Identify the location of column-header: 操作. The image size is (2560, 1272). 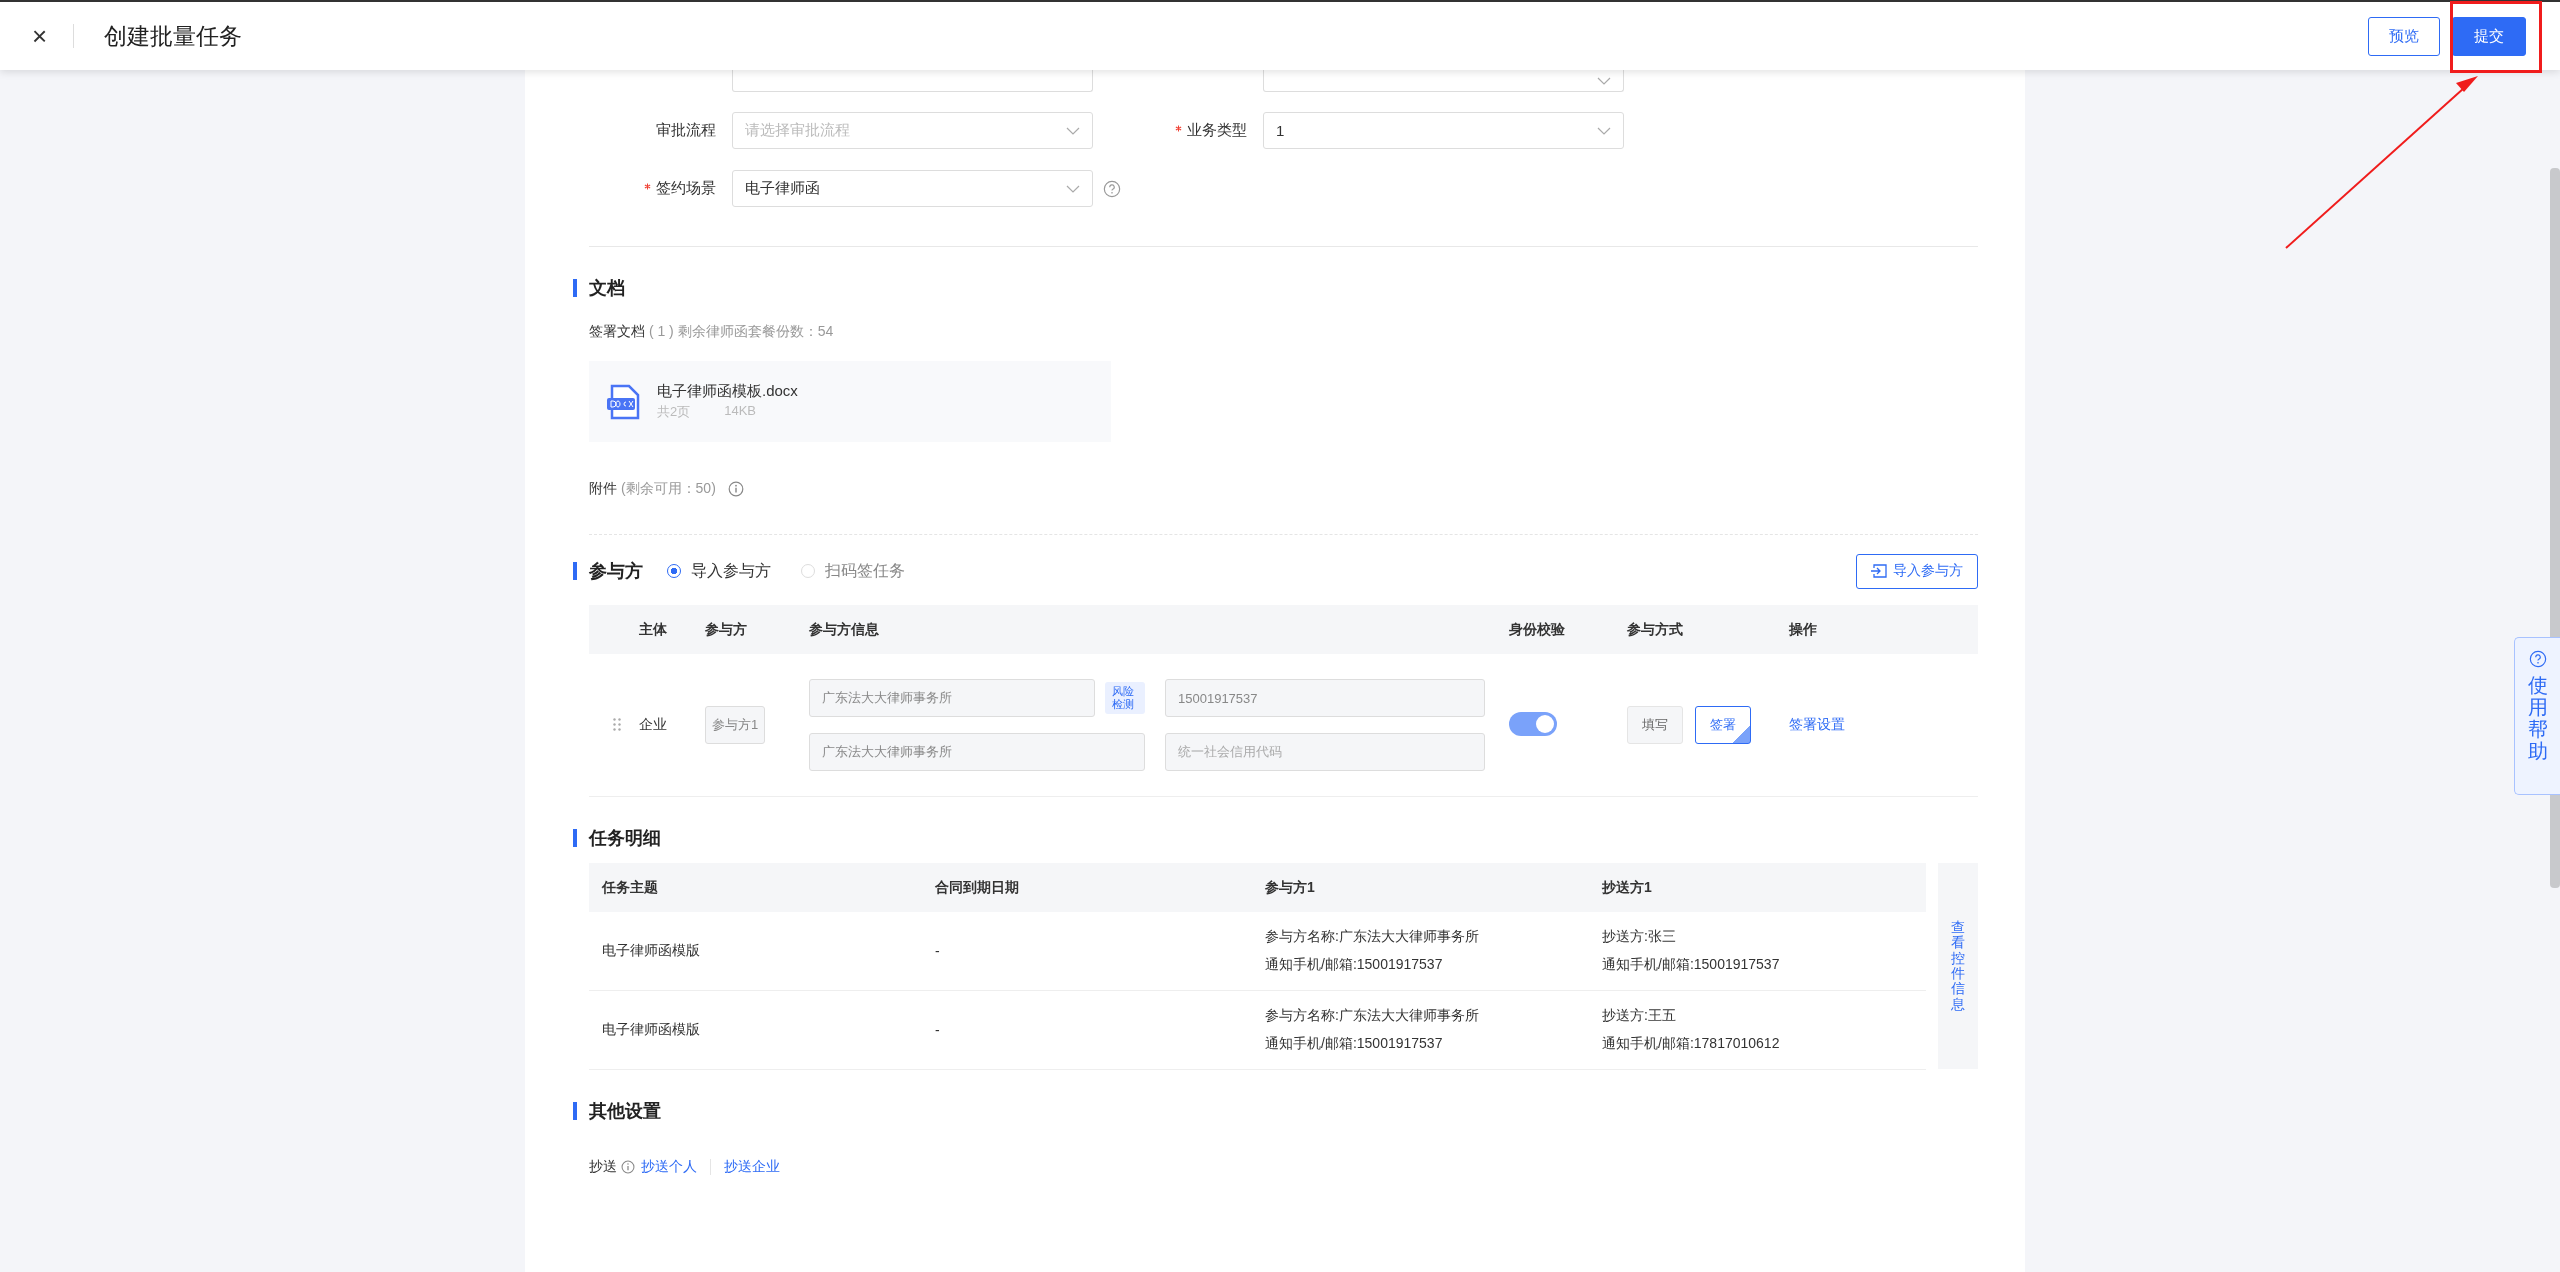
(1803, 629).